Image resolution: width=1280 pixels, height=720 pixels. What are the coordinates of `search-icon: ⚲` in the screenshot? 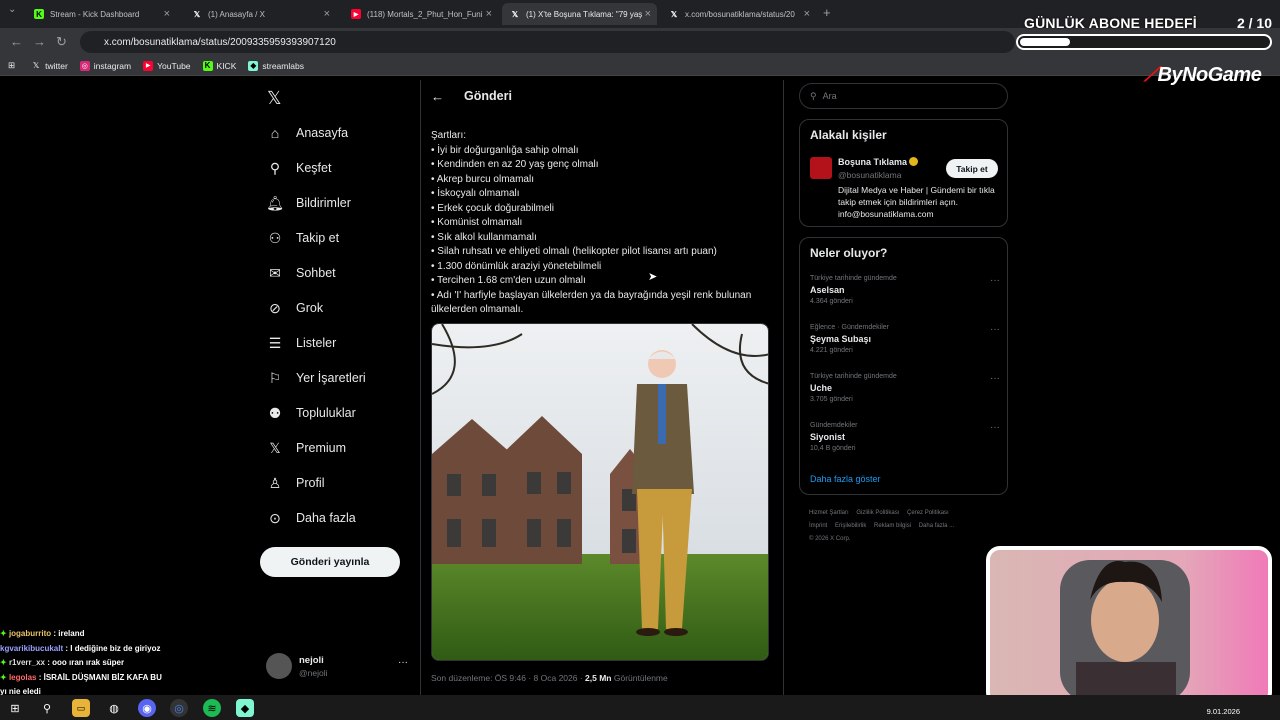 It's located at (47, 708).